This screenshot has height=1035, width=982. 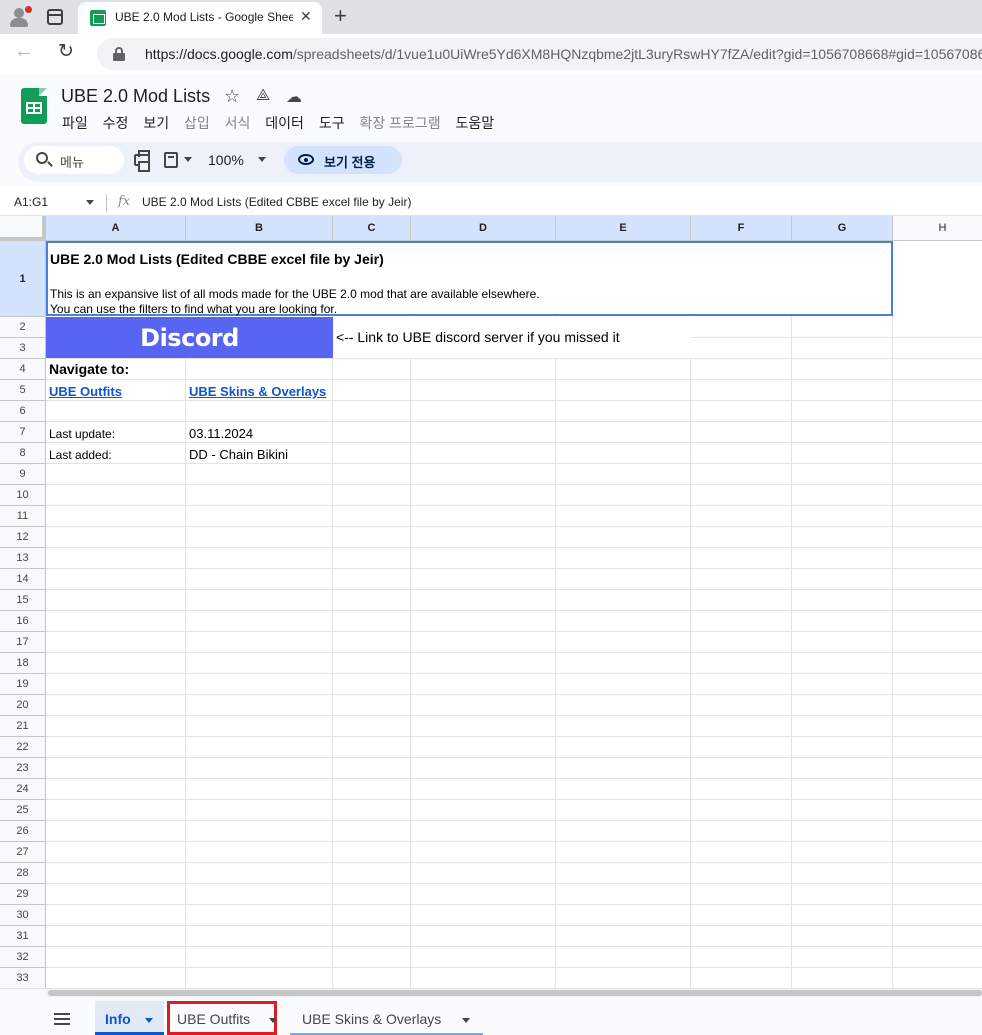 What do you see at coordinates (259, 228) in the screenshot?
I see `column-header-b: B` at bounding box center [259, 228].